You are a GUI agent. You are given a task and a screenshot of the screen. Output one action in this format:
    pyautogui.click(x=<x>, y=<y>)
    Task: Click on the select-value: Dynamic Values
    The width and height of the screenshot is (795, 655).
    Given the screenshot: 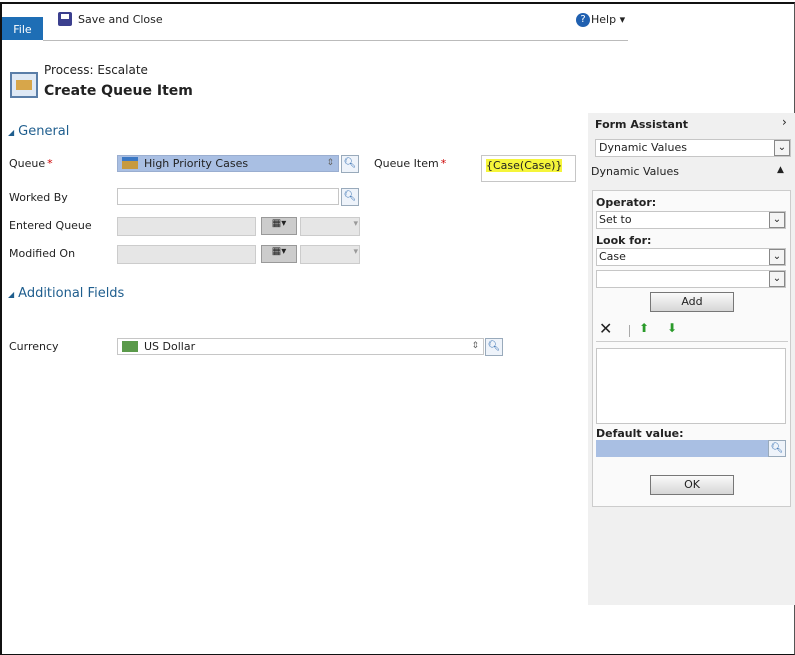 What is the action you would take?
    pyautogui.click(x=643, y=147)
    